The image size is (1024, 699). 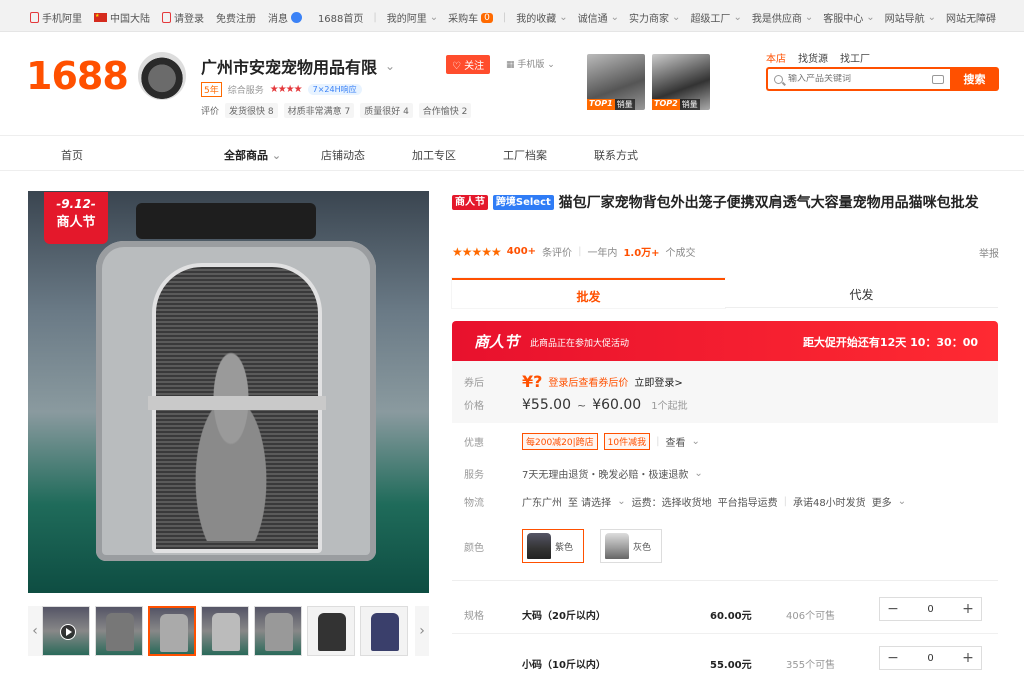 What do you see at coordinates (468, 64) in the screenshot?
I see `follow-button: ♡ 关注` at bounding box center [468, 64].